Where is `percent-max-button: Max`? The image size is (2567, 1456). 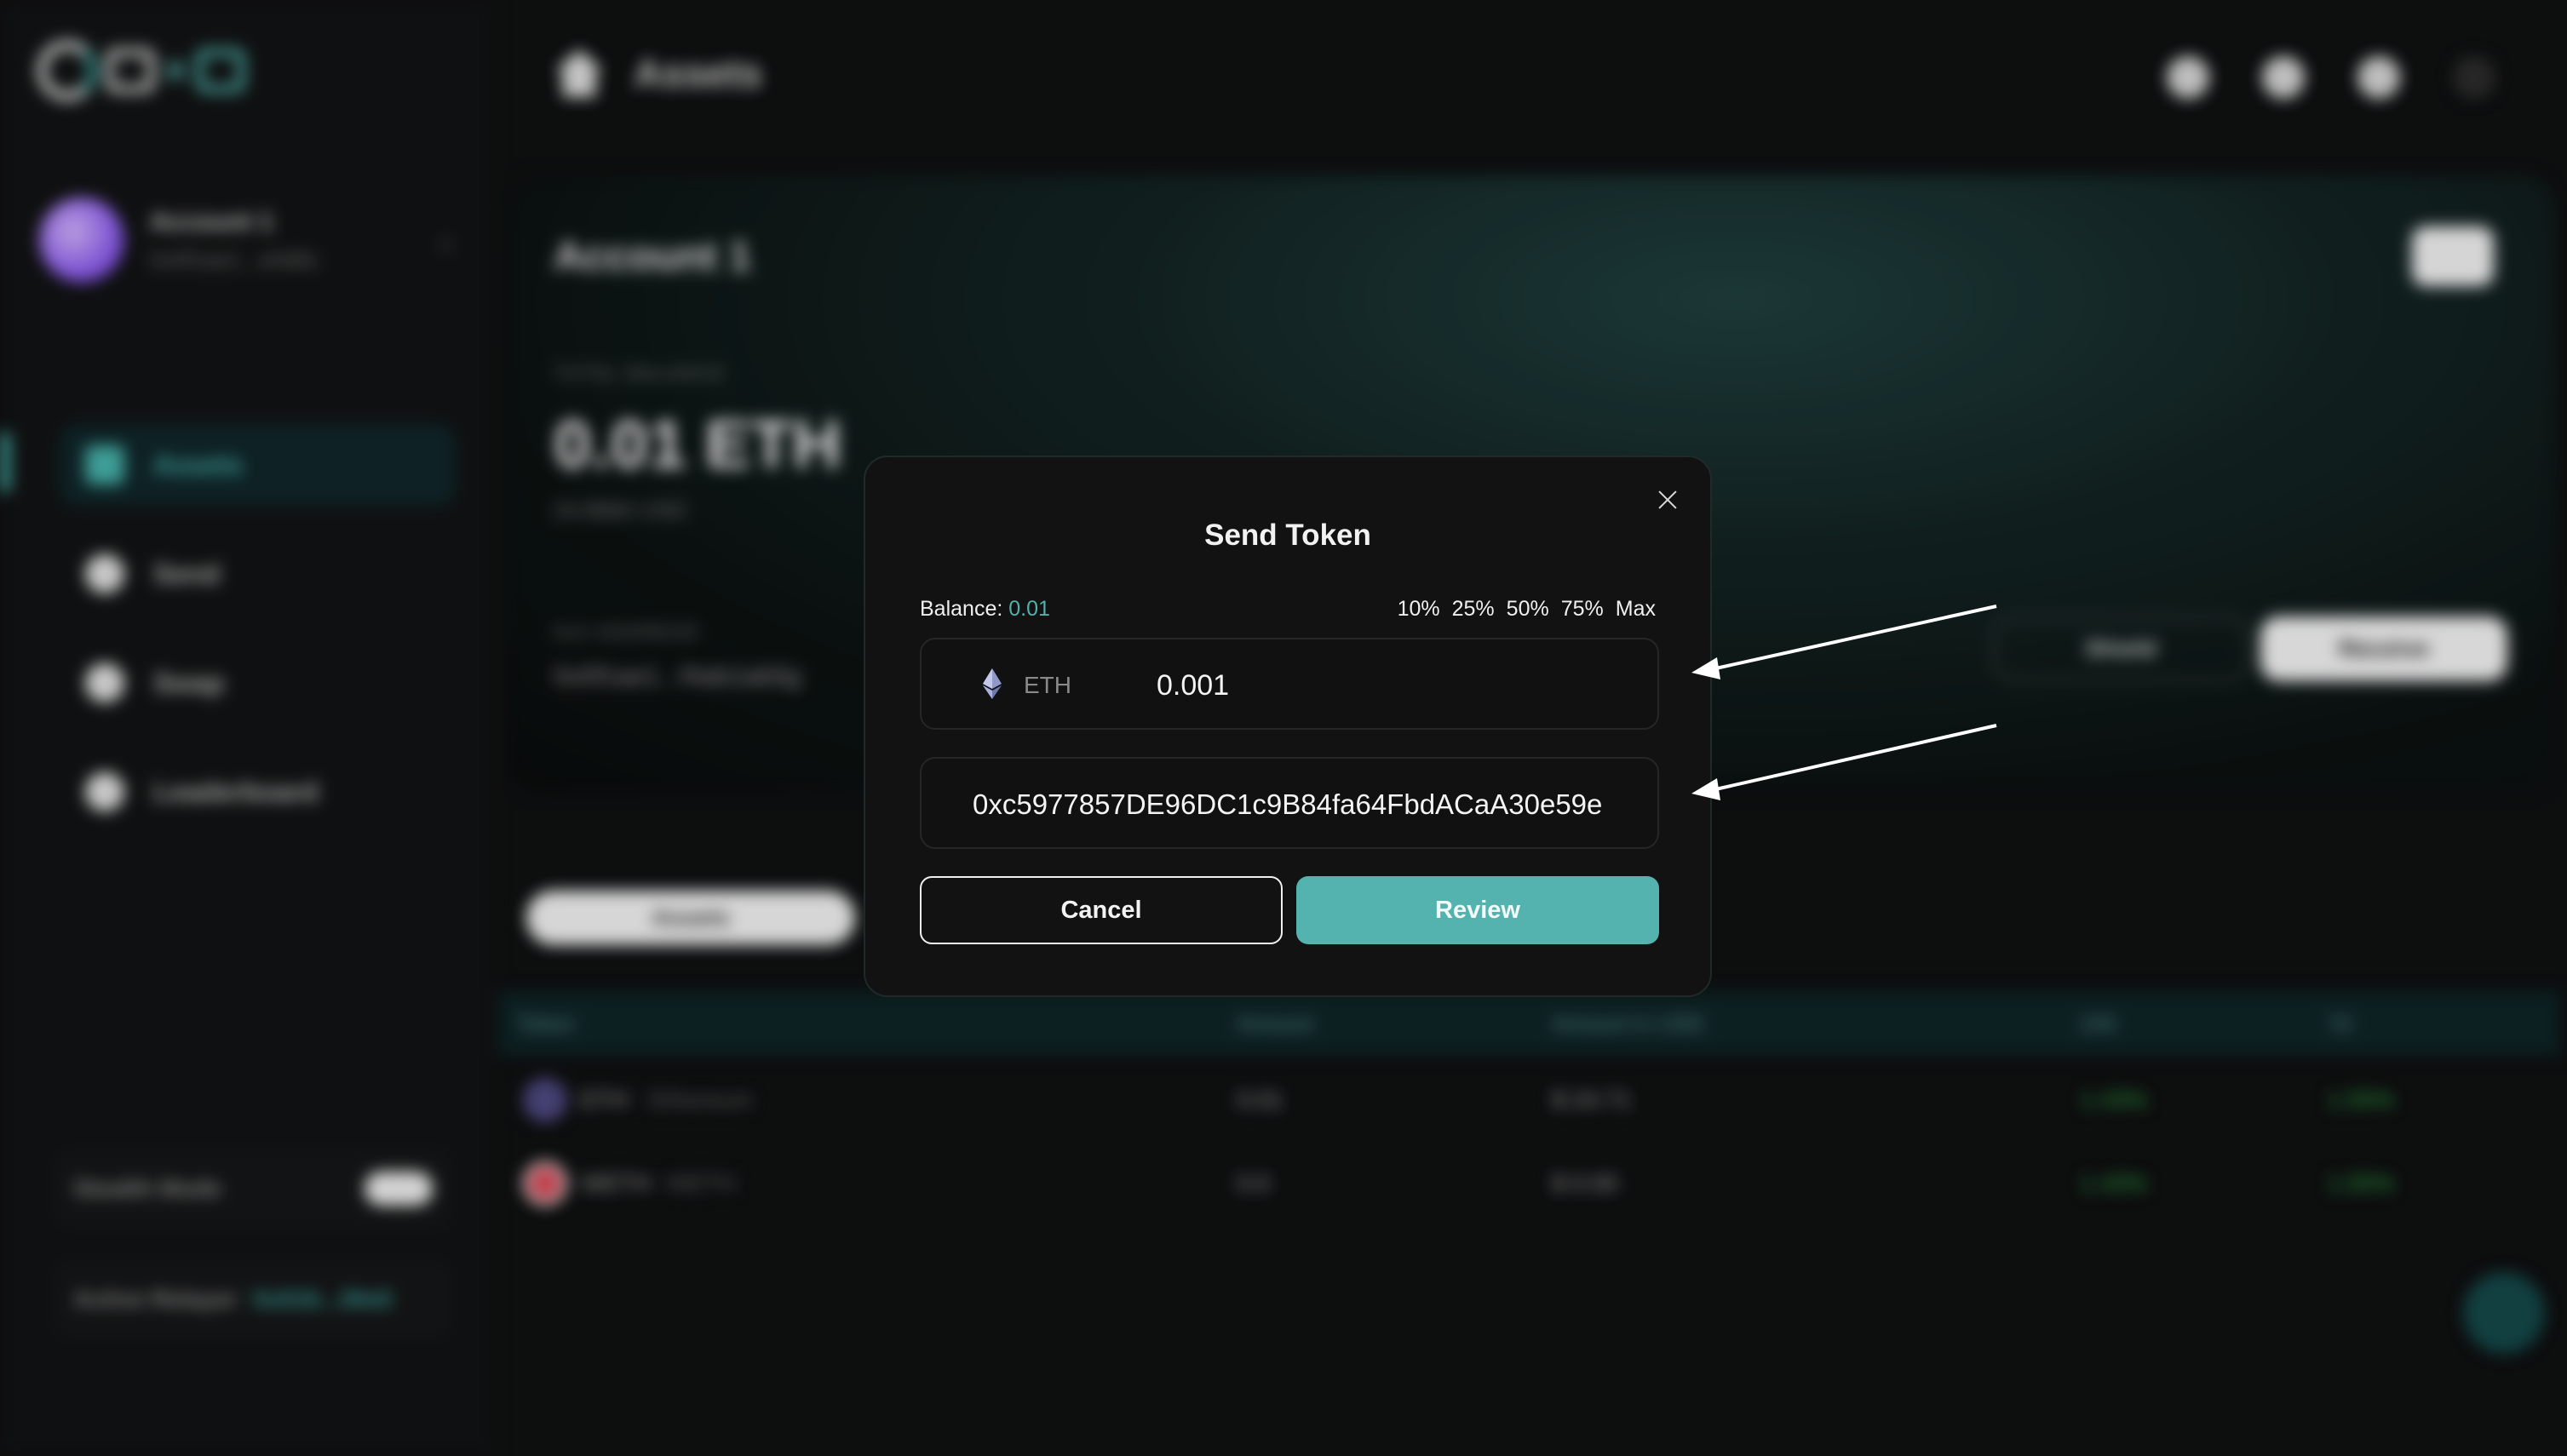 percent-max-button: Max is located at coordinates (1636, 609).